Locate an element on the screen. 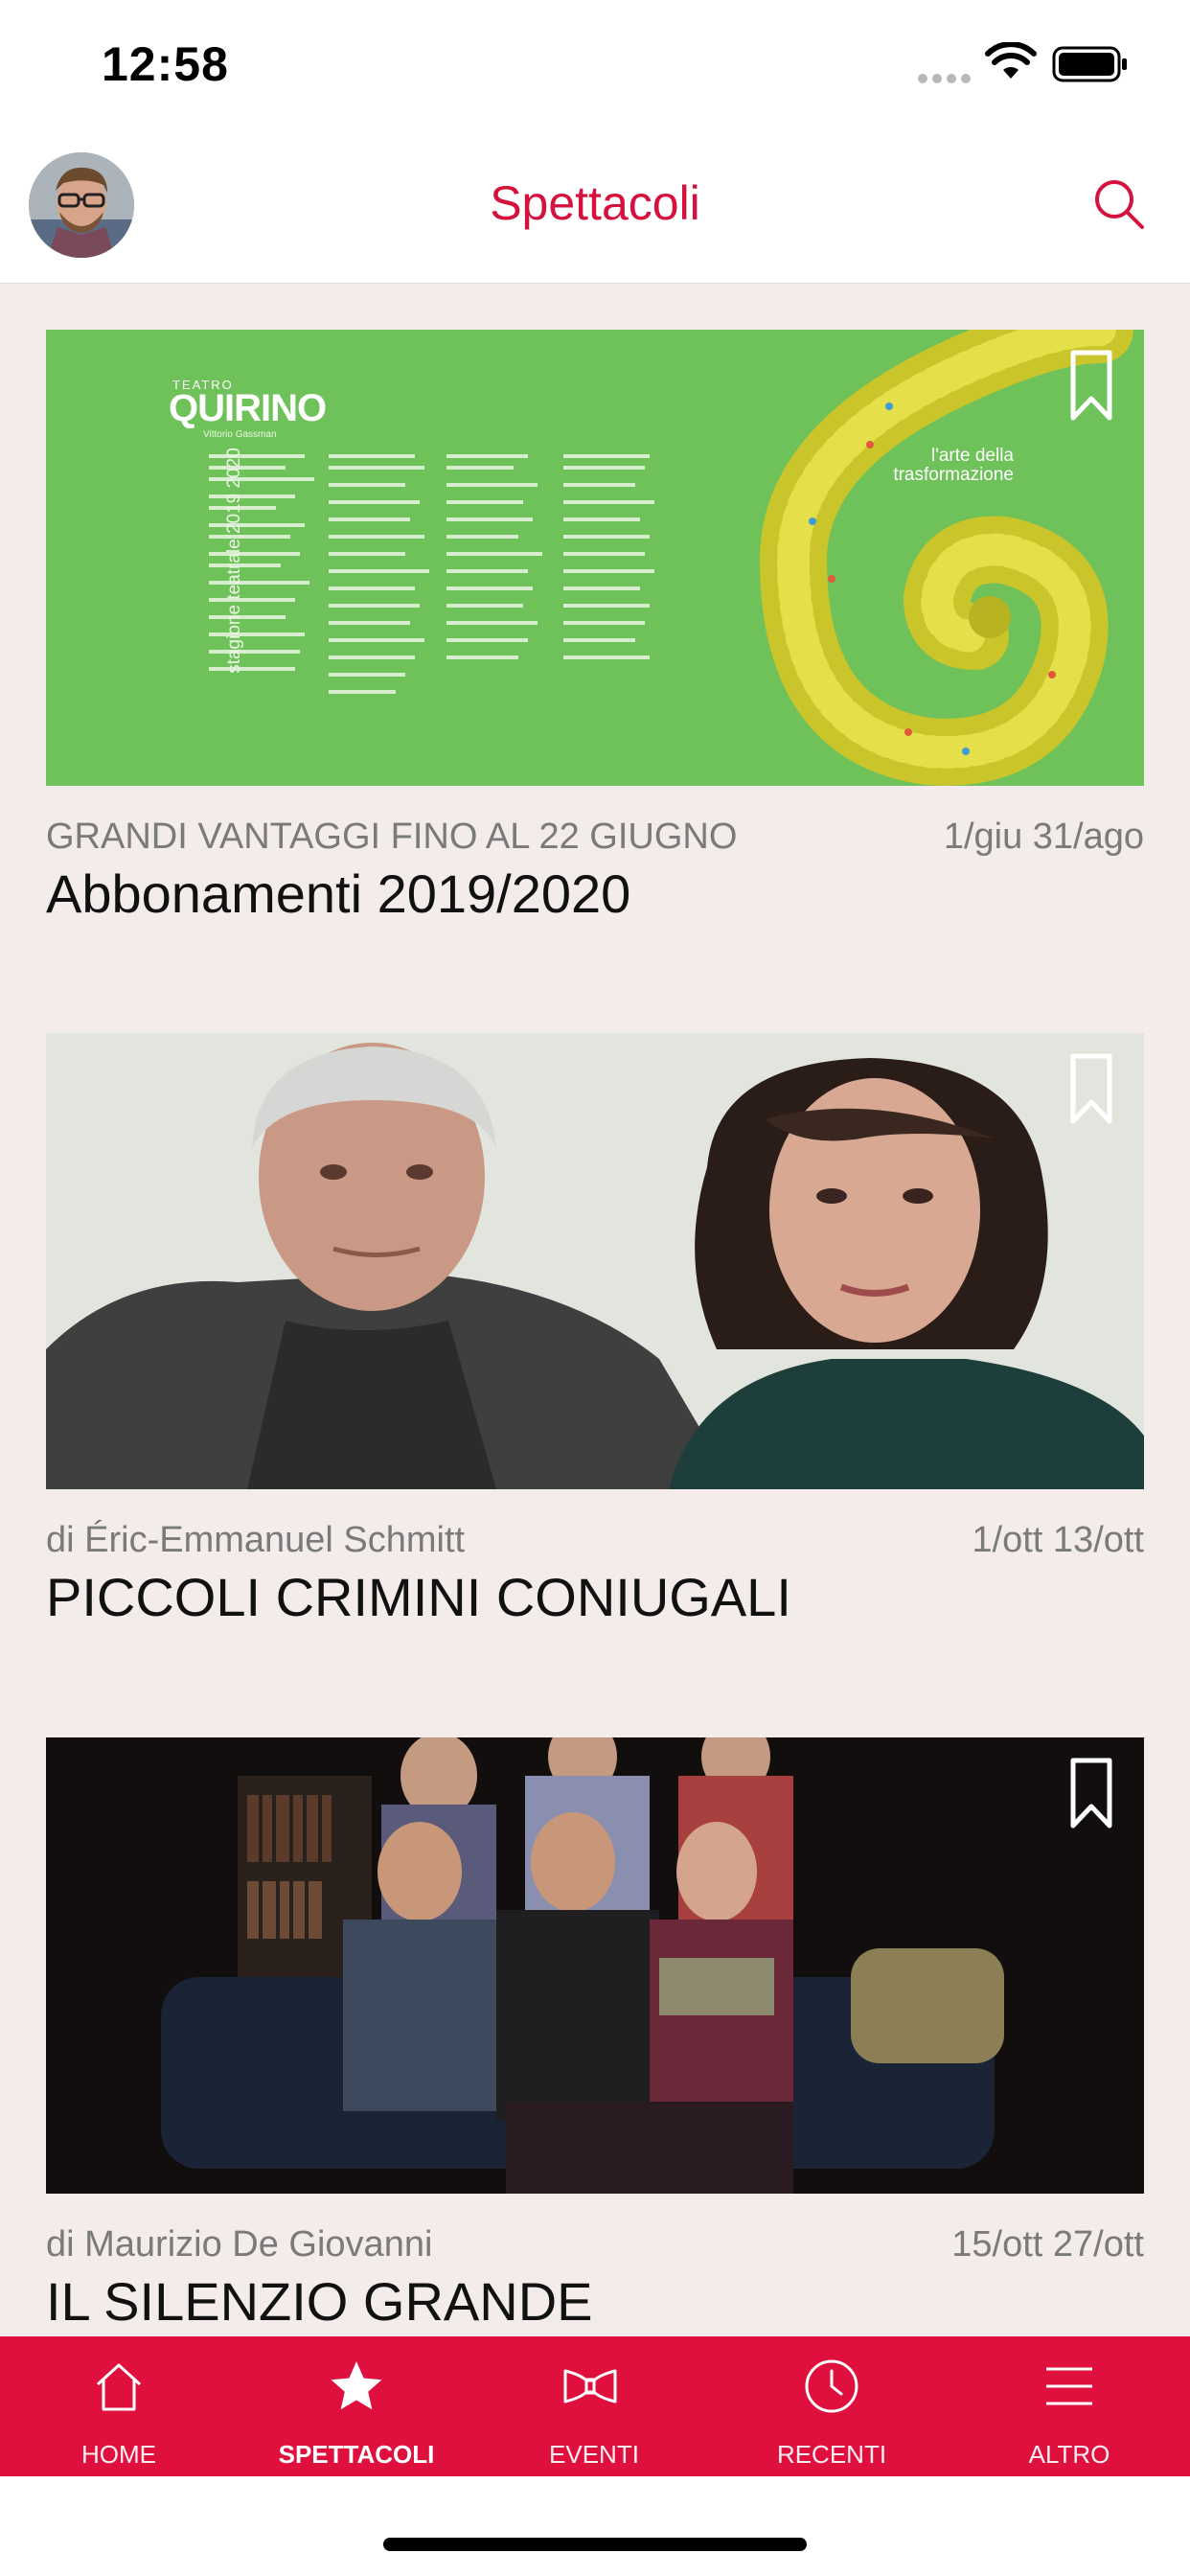 The height and width of the screenshot is (2576, 1190). wifi-icon is located at coordinates (1011, 60).